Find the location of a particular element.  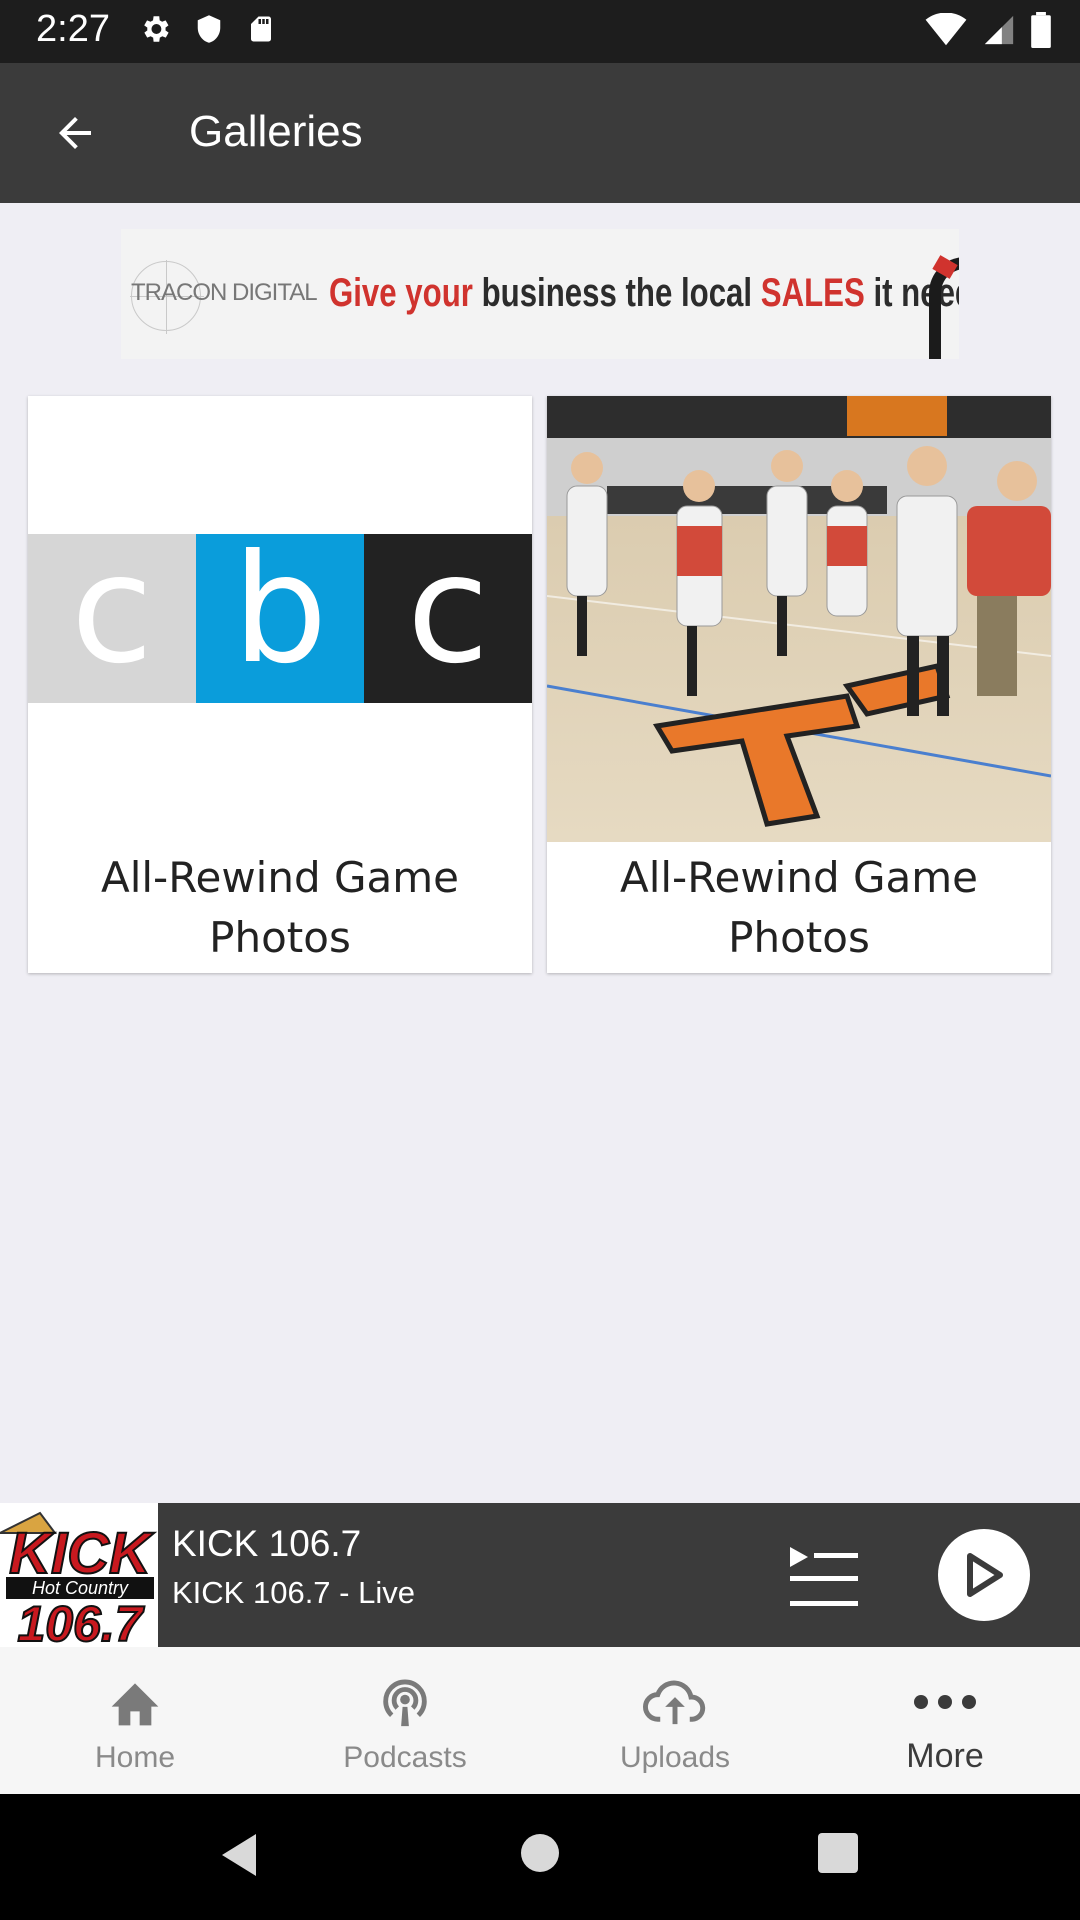

status-icons-left is located at coordinates (207, 29).